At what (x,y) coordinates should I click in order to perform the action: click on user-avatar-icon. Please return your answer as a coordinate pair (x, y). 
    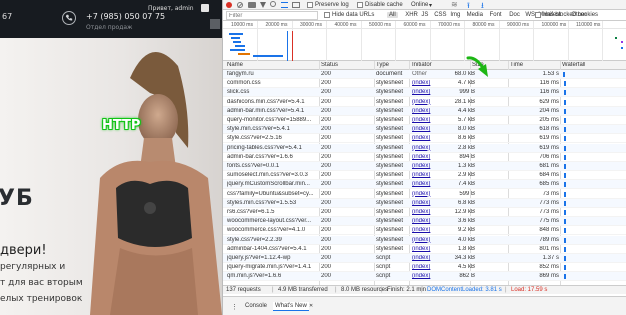
    Looking at the image, I should click on (205, 8).